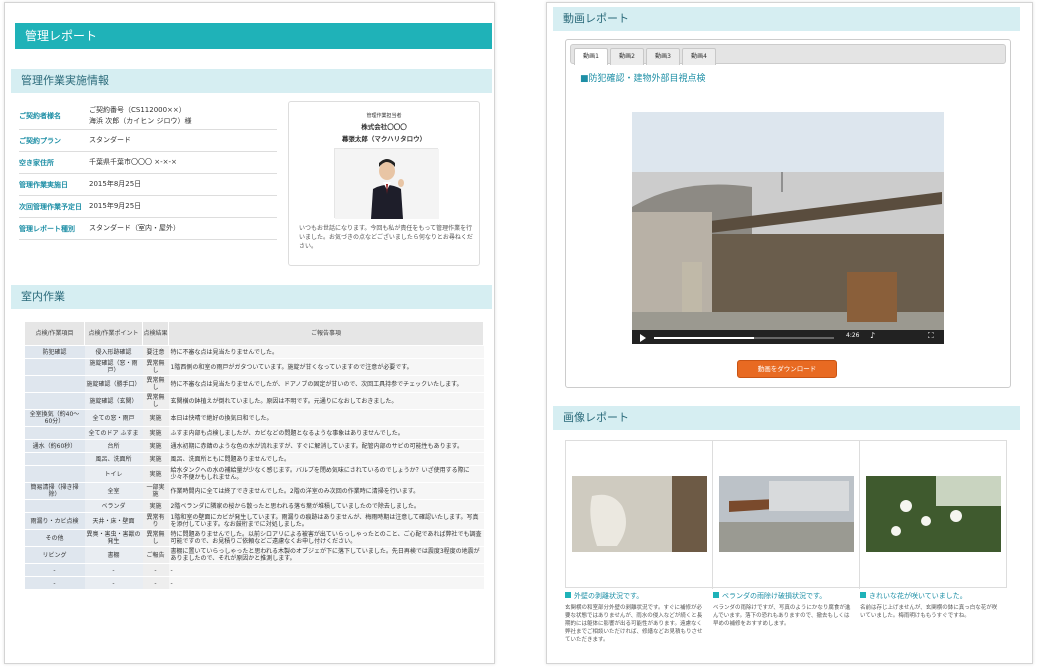  I want to click on video-time: 4:26, so click(853, 335).